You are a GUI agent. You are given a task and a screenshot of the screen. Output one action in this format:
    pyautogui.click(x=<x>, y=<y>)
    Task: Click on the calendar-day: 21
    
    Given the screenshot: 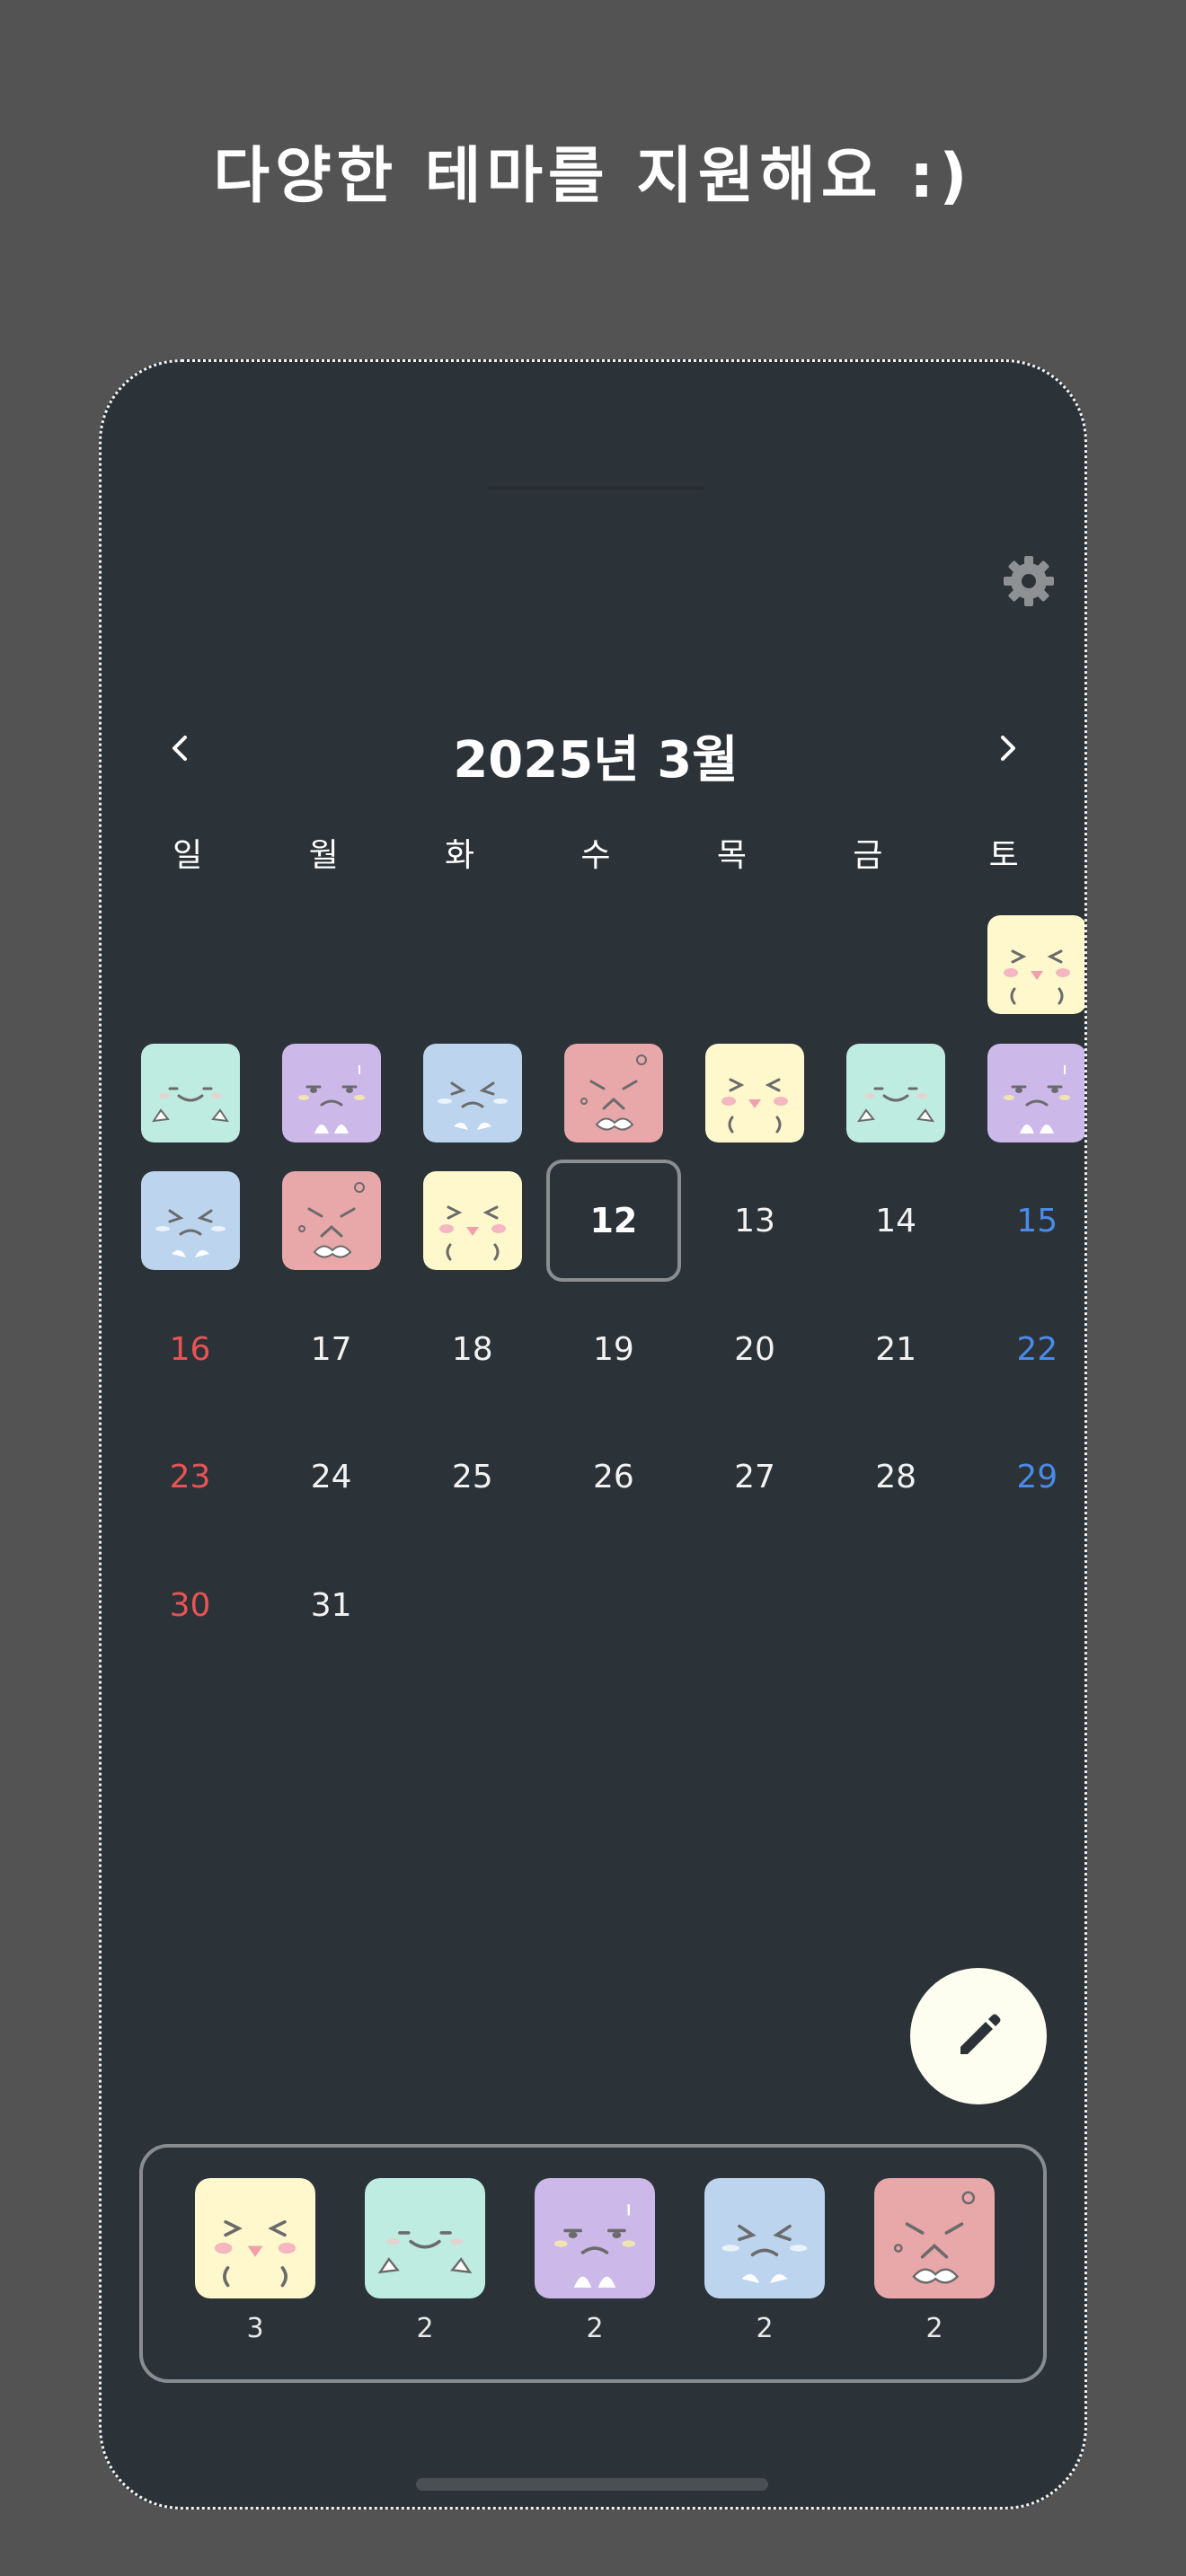 What is the action you would take?
    pyautogui.click(x=896, y=1349)
    